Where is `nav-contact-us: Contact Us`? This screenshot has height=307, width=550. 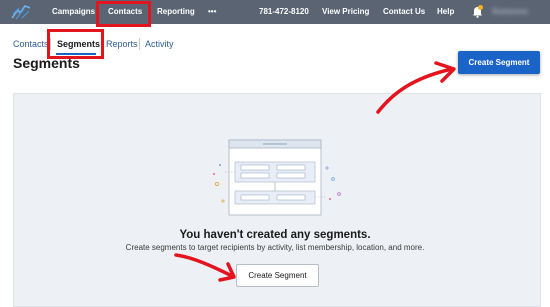
nav-contact-us: Contact Us is located at coordinates (404, 12).